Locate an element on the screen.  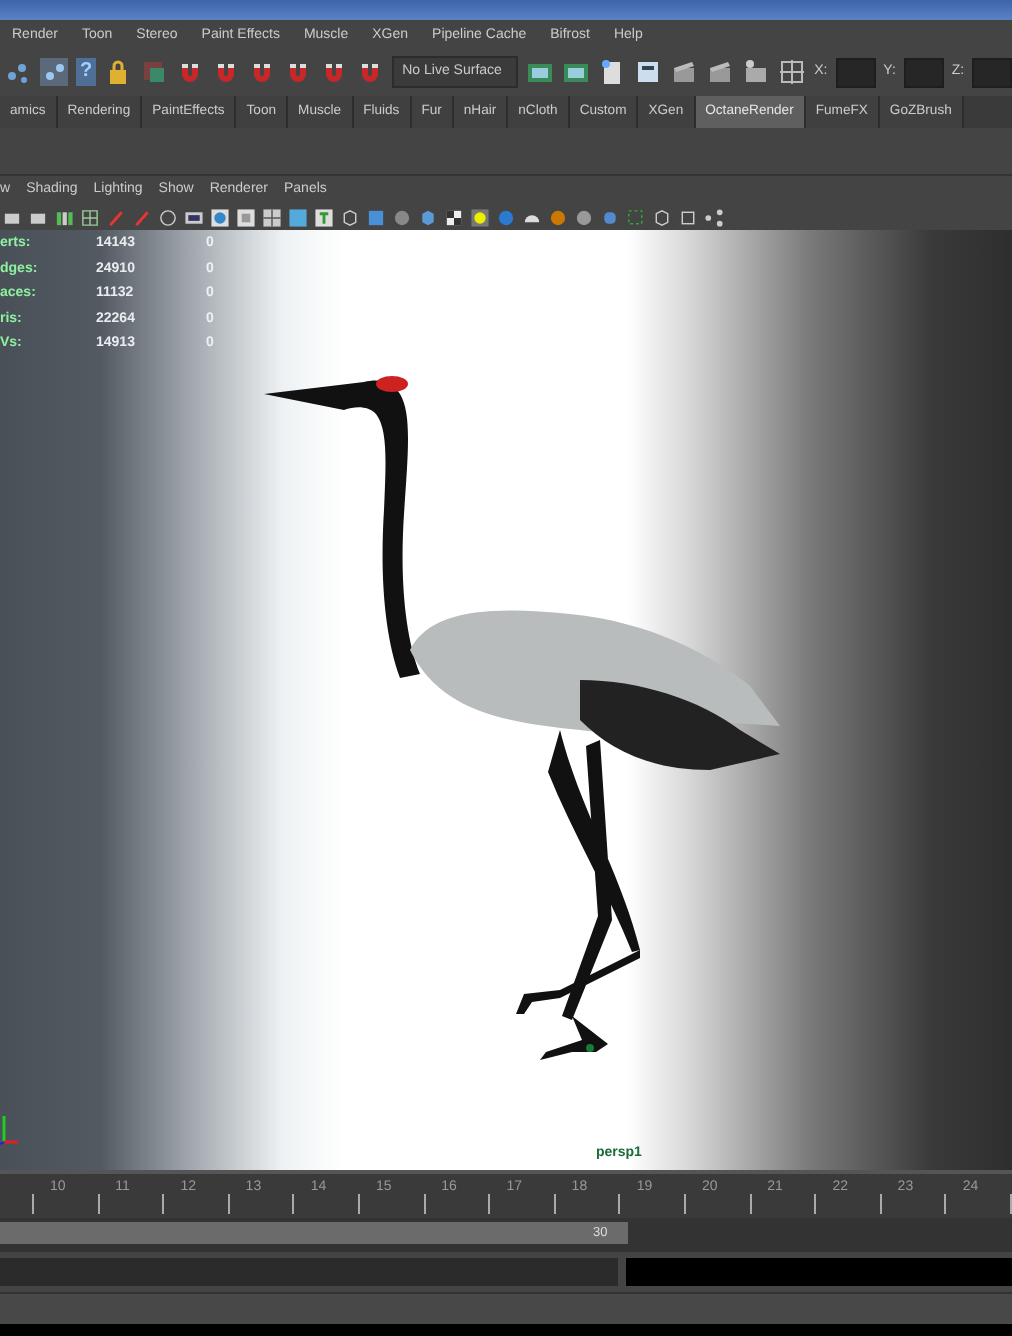
checker-icon is located at coordinates (454, 217).